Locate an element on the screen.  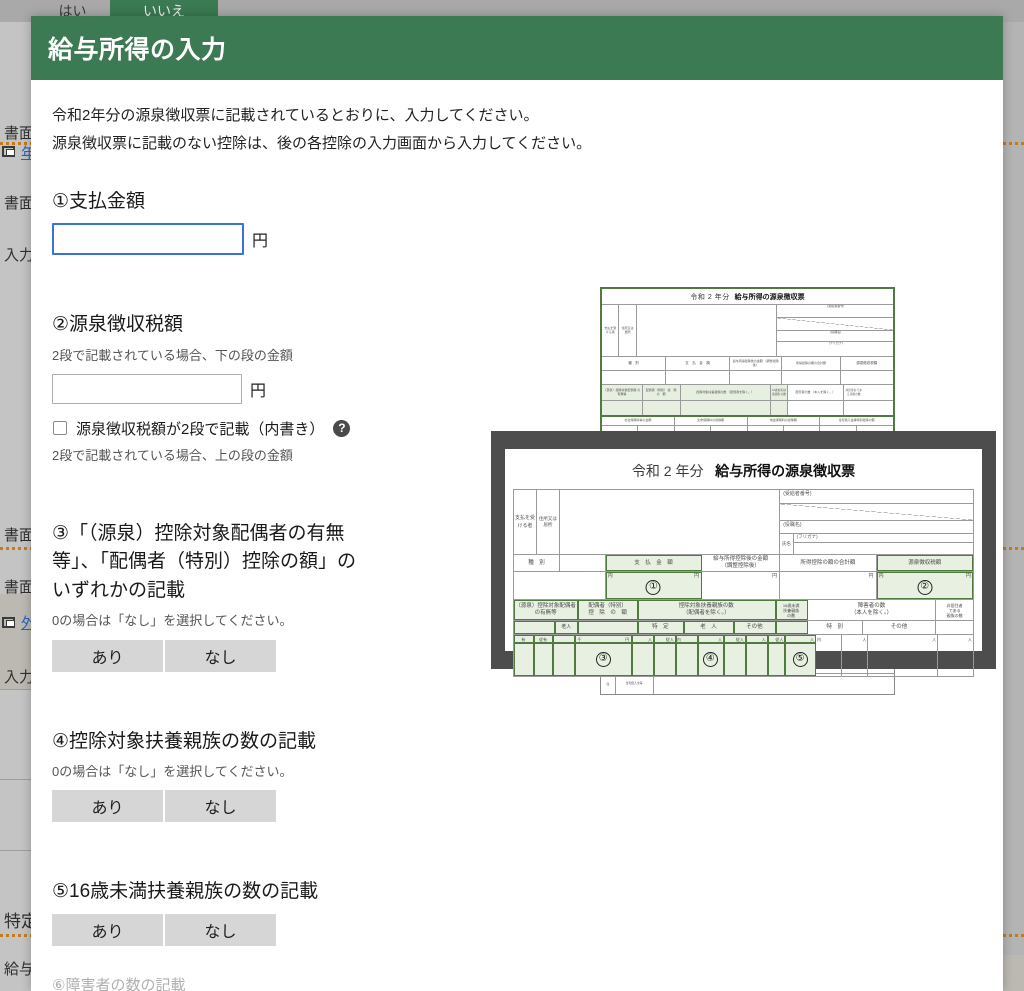
slip-mag-sub-sonota: その他 is located at coordinates (755, 627).